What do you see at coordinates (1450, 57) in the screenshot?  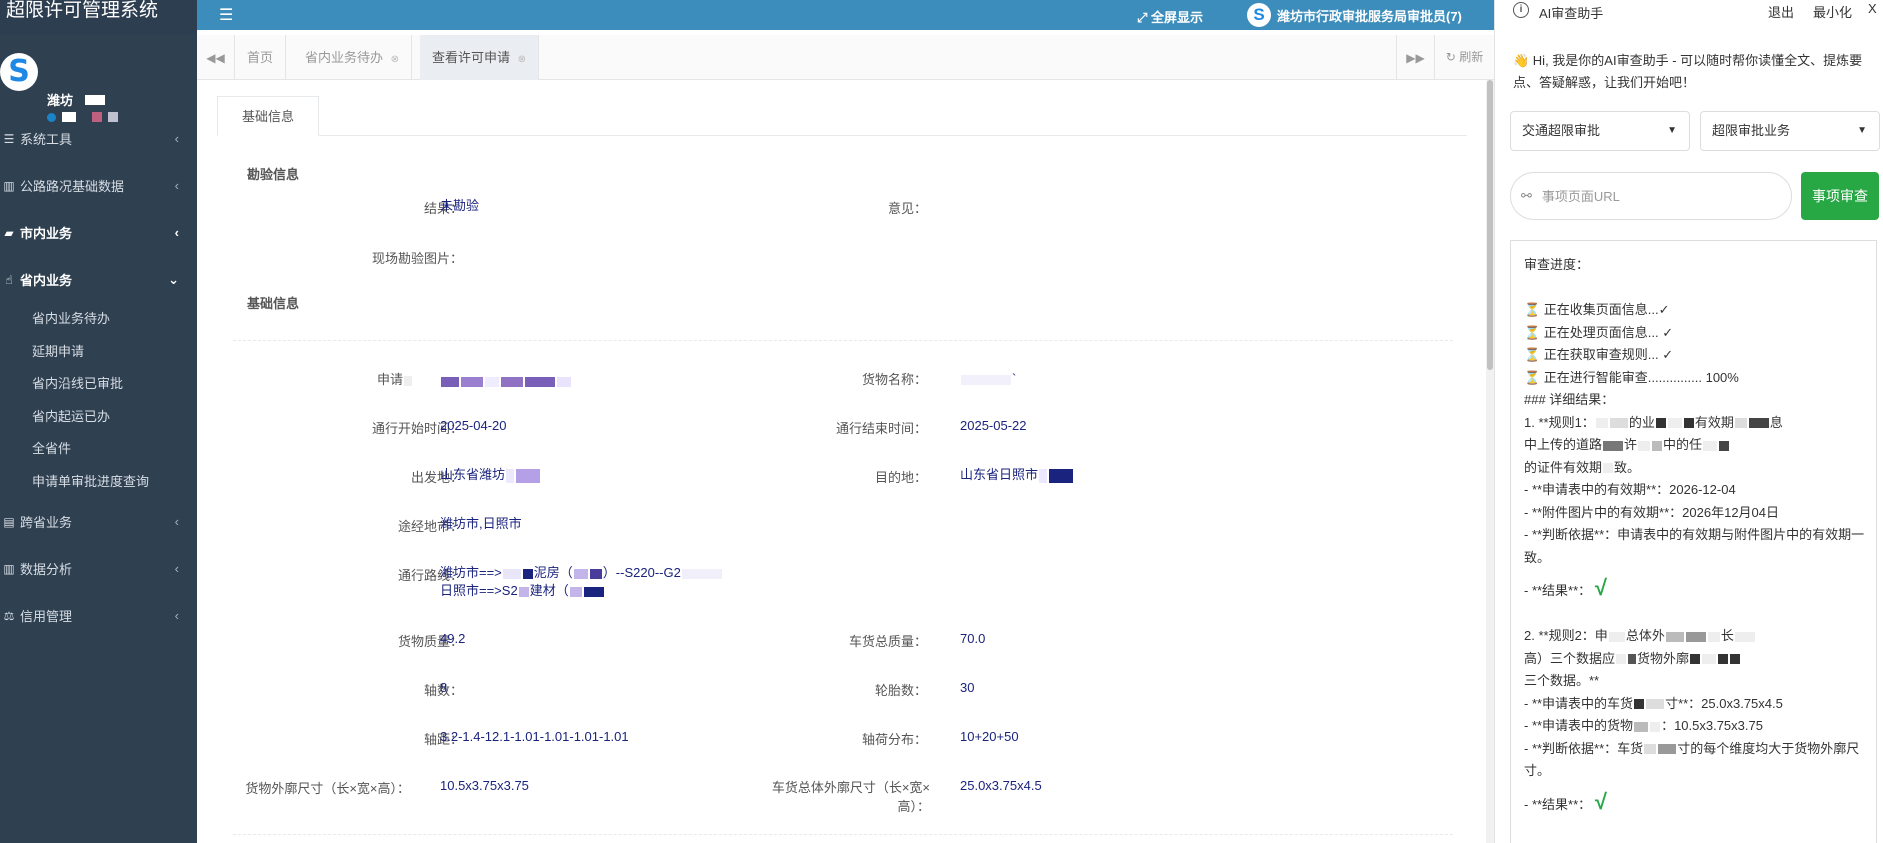 I see `refresh-icon: ↻` at bounding box center [1450, 57].